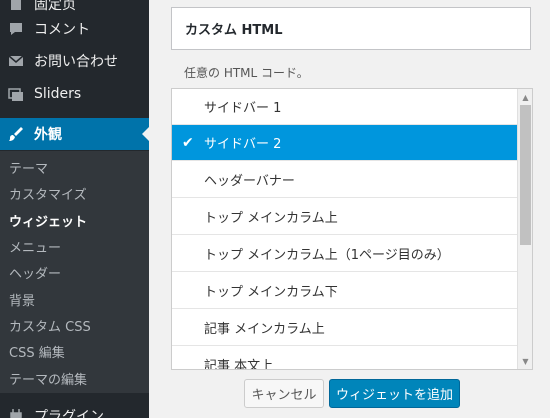 Image resolution: width=550 pixels, height=418 pixels. Describe the element at coordinates (345, 328) in the screenshot. I see `widget-area-option: 記事 メインカラム上` at that location.